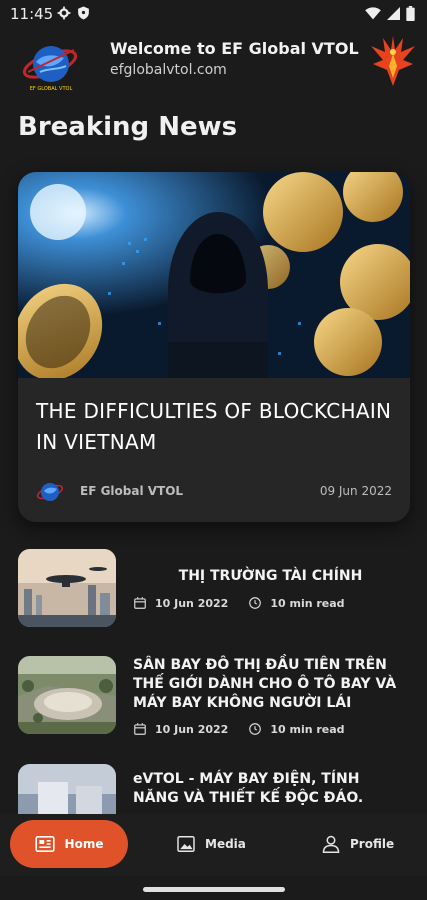 Image resolution: width=427 pixels, height=900 pixels. Describe the element at coordinates (132, 491) in the screenshot. I see `featured-author: EF Global VTOL` at that location.